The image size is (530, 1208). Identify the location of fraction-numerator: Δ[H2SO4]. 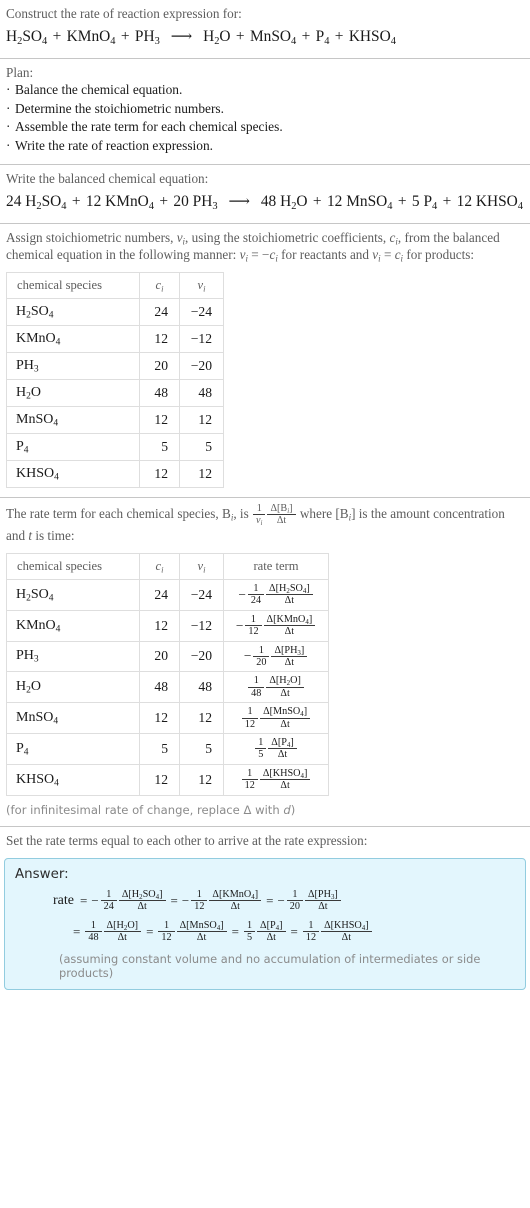
(142, 894).